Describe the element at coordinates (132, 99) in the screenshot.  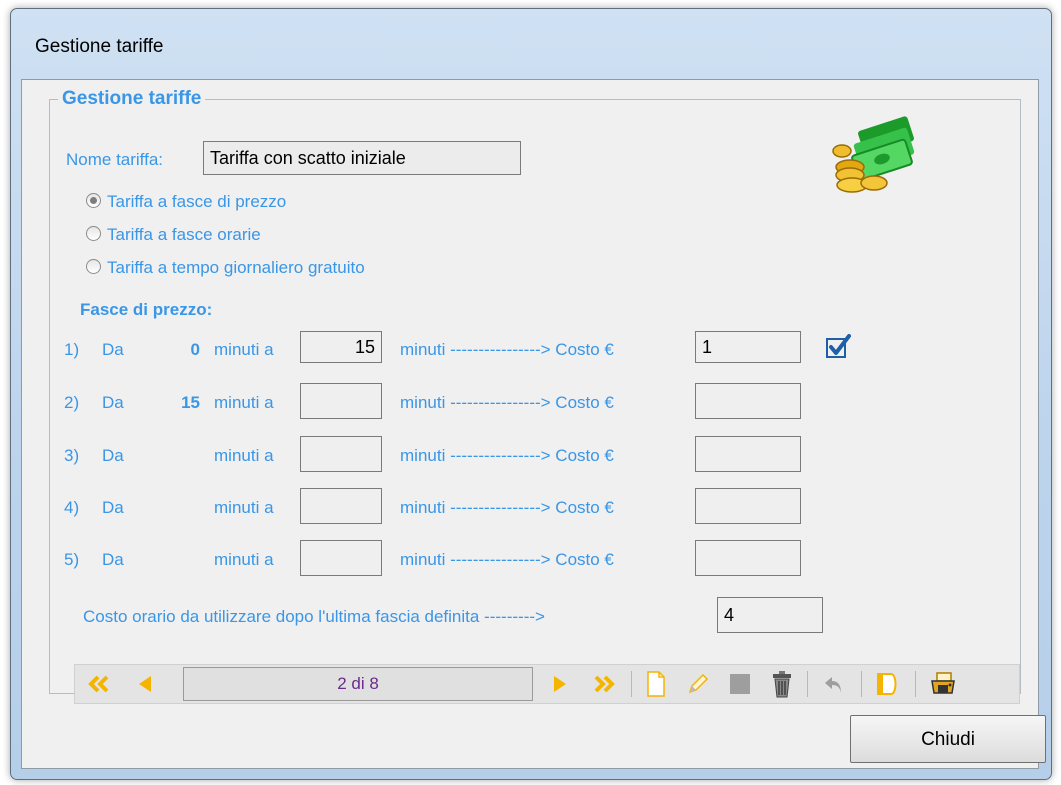
I see `groupbox-title: Gestione tariffe` at that location.